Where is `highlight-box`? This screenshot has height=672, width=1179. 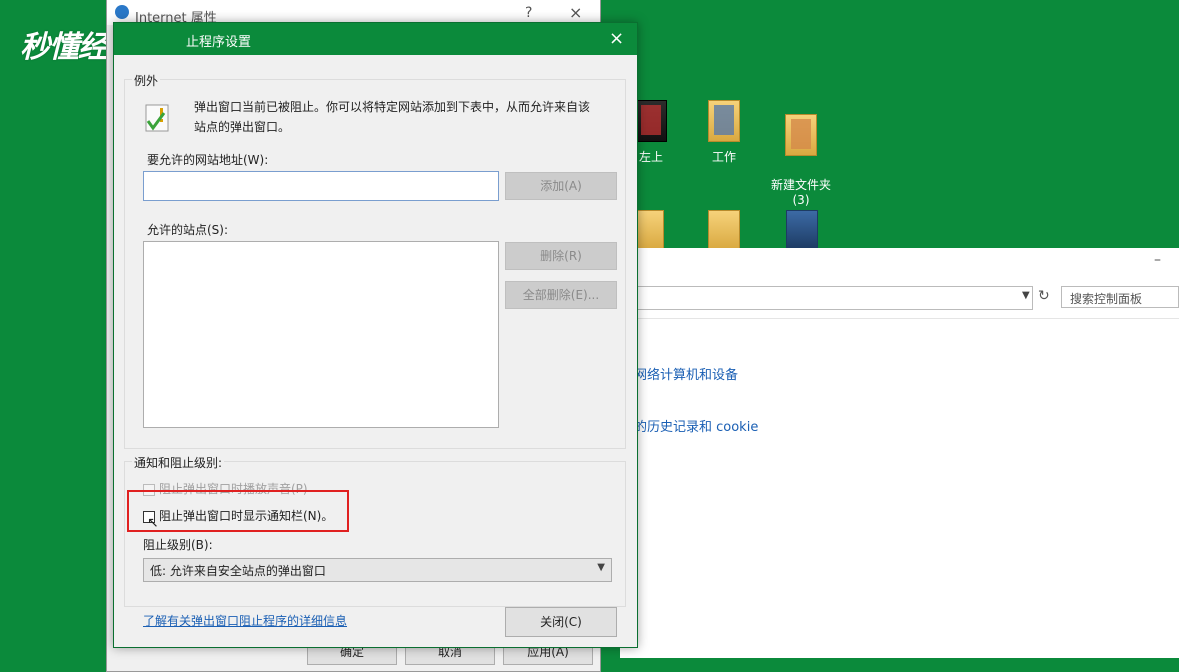
highlight-box is located at coordinates (238, 511).